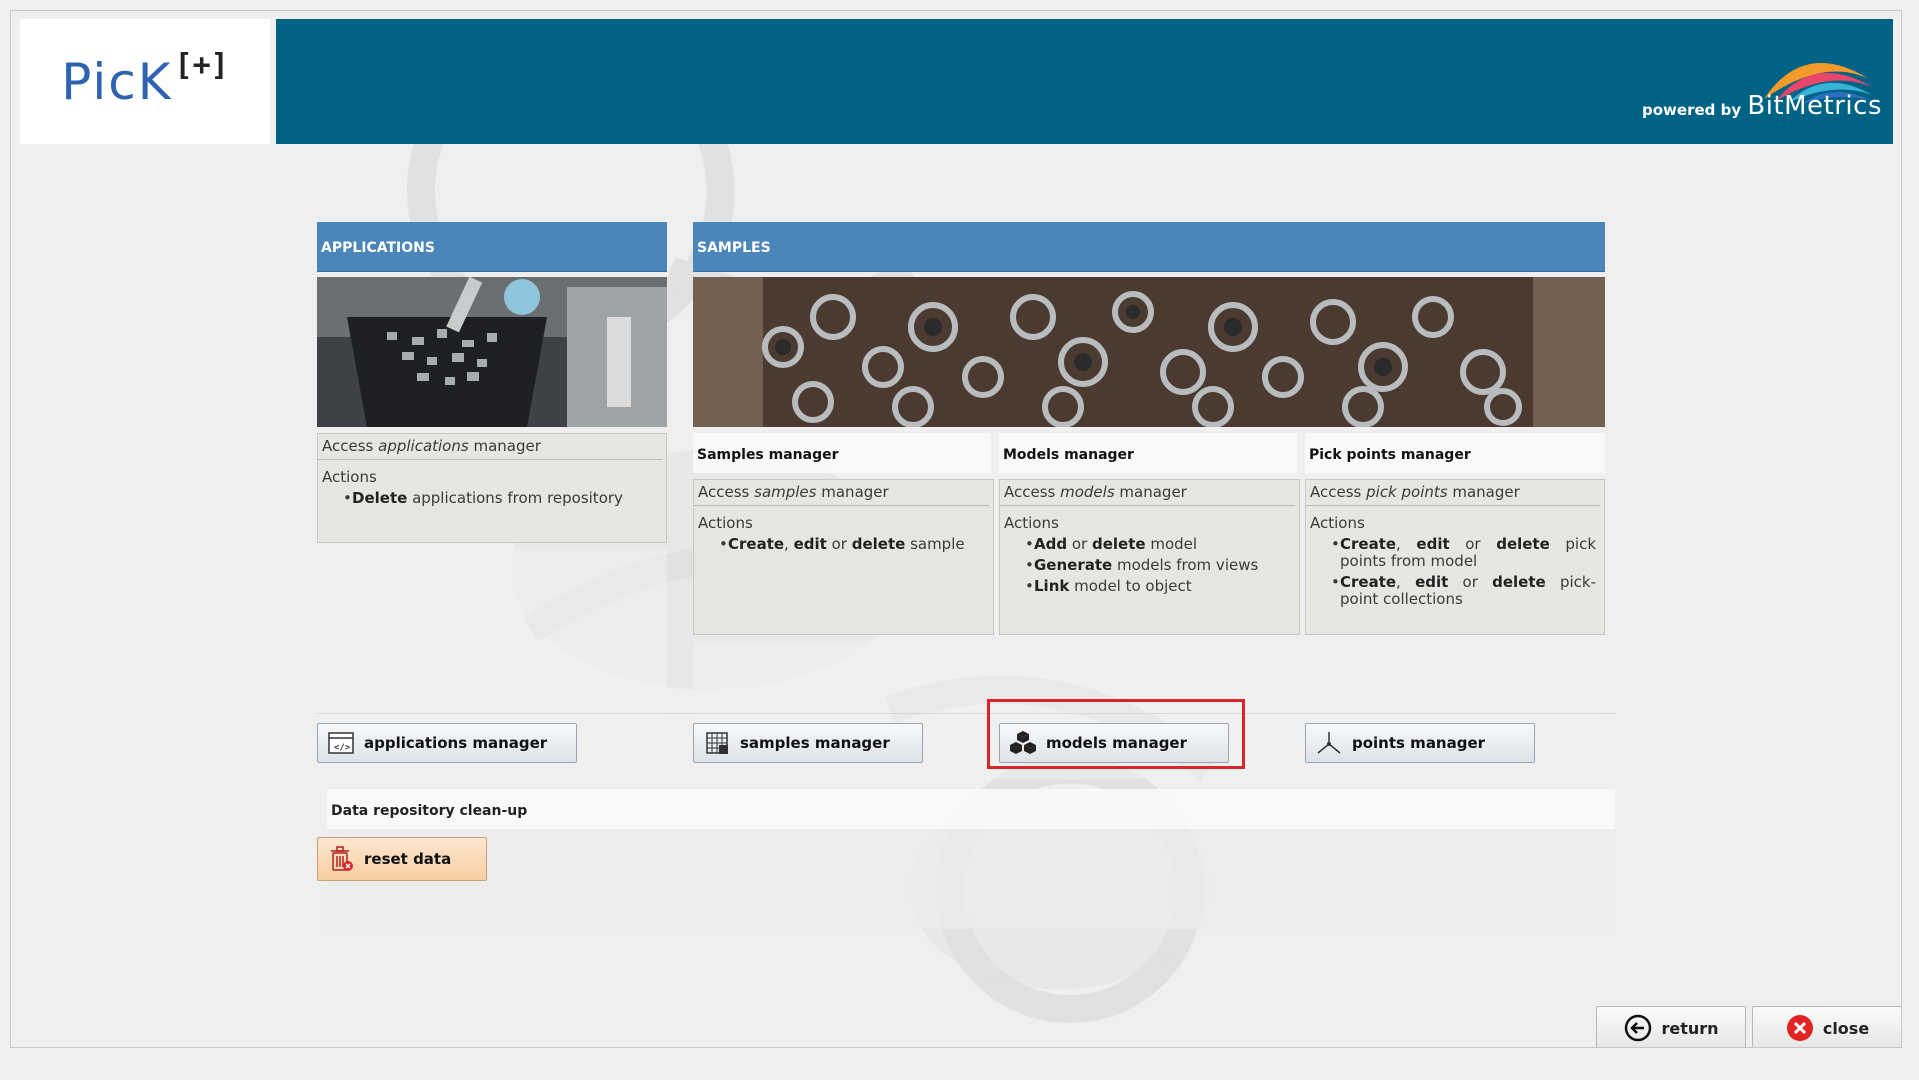 This screenshot has width=1919, height=1080. I want to click on models-manager-button: models manager, so click(1114, 743).